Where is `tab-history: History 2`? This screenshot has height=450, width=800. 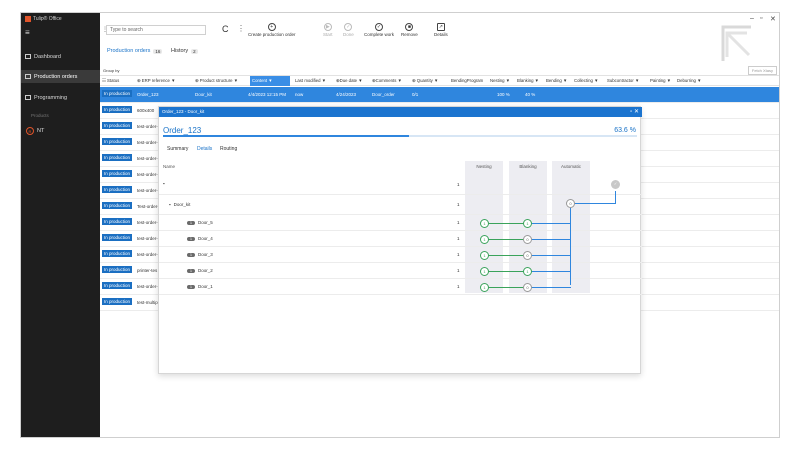 tab-history: History 2 is located at coordinates (184, 51).